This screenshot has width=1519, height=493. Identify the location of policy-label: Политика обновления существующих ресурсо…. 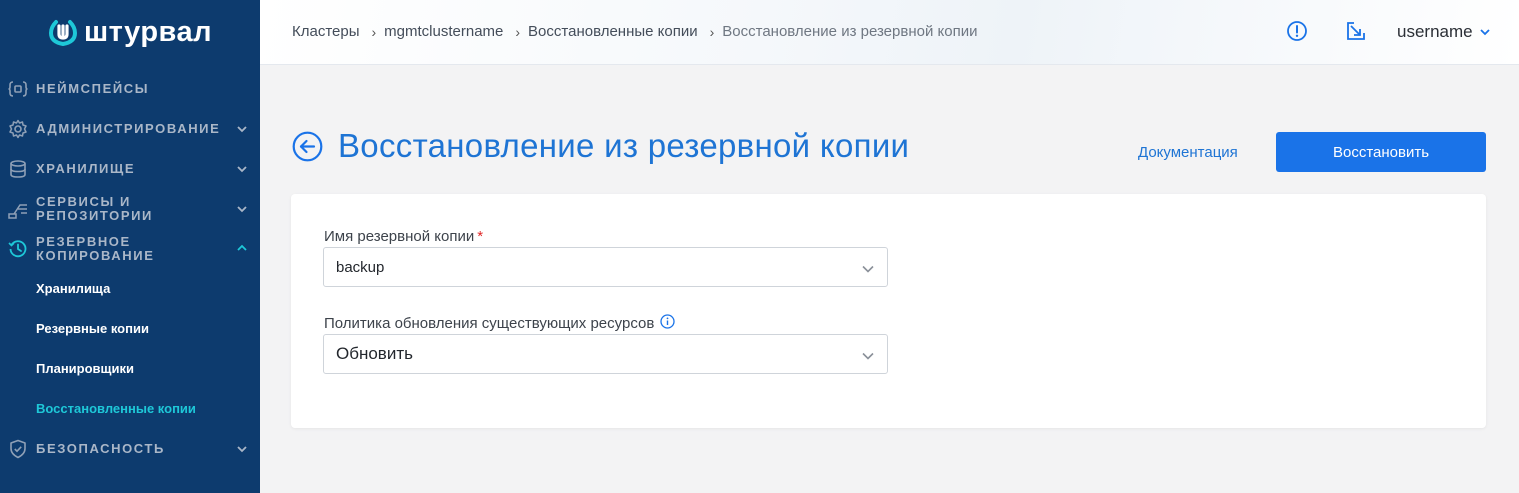
(499, 323).